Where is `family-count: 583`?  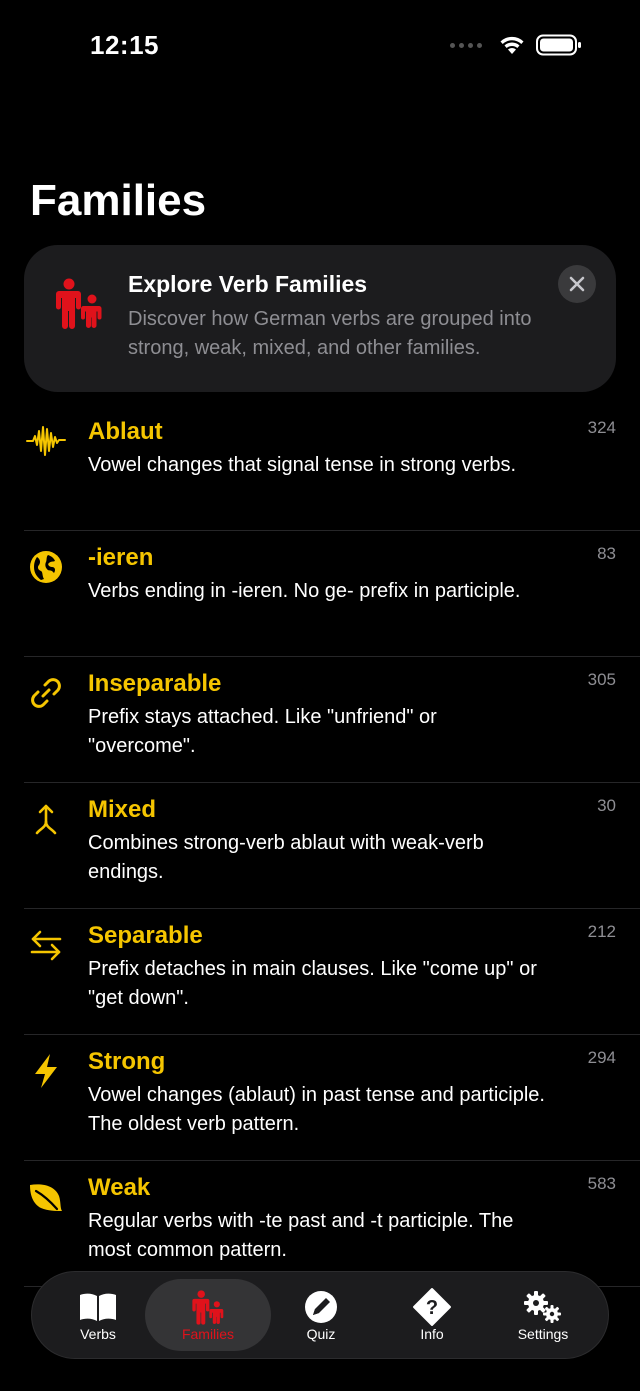 family-count: 583 is located at coordinates (601, 1183).